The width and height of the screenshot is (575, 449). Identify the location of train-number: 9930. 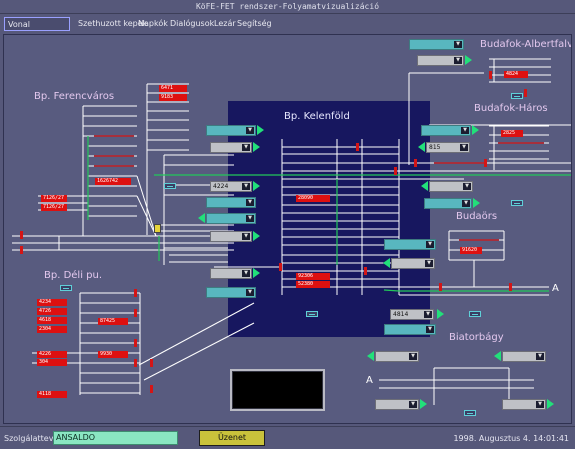
(113, 354).